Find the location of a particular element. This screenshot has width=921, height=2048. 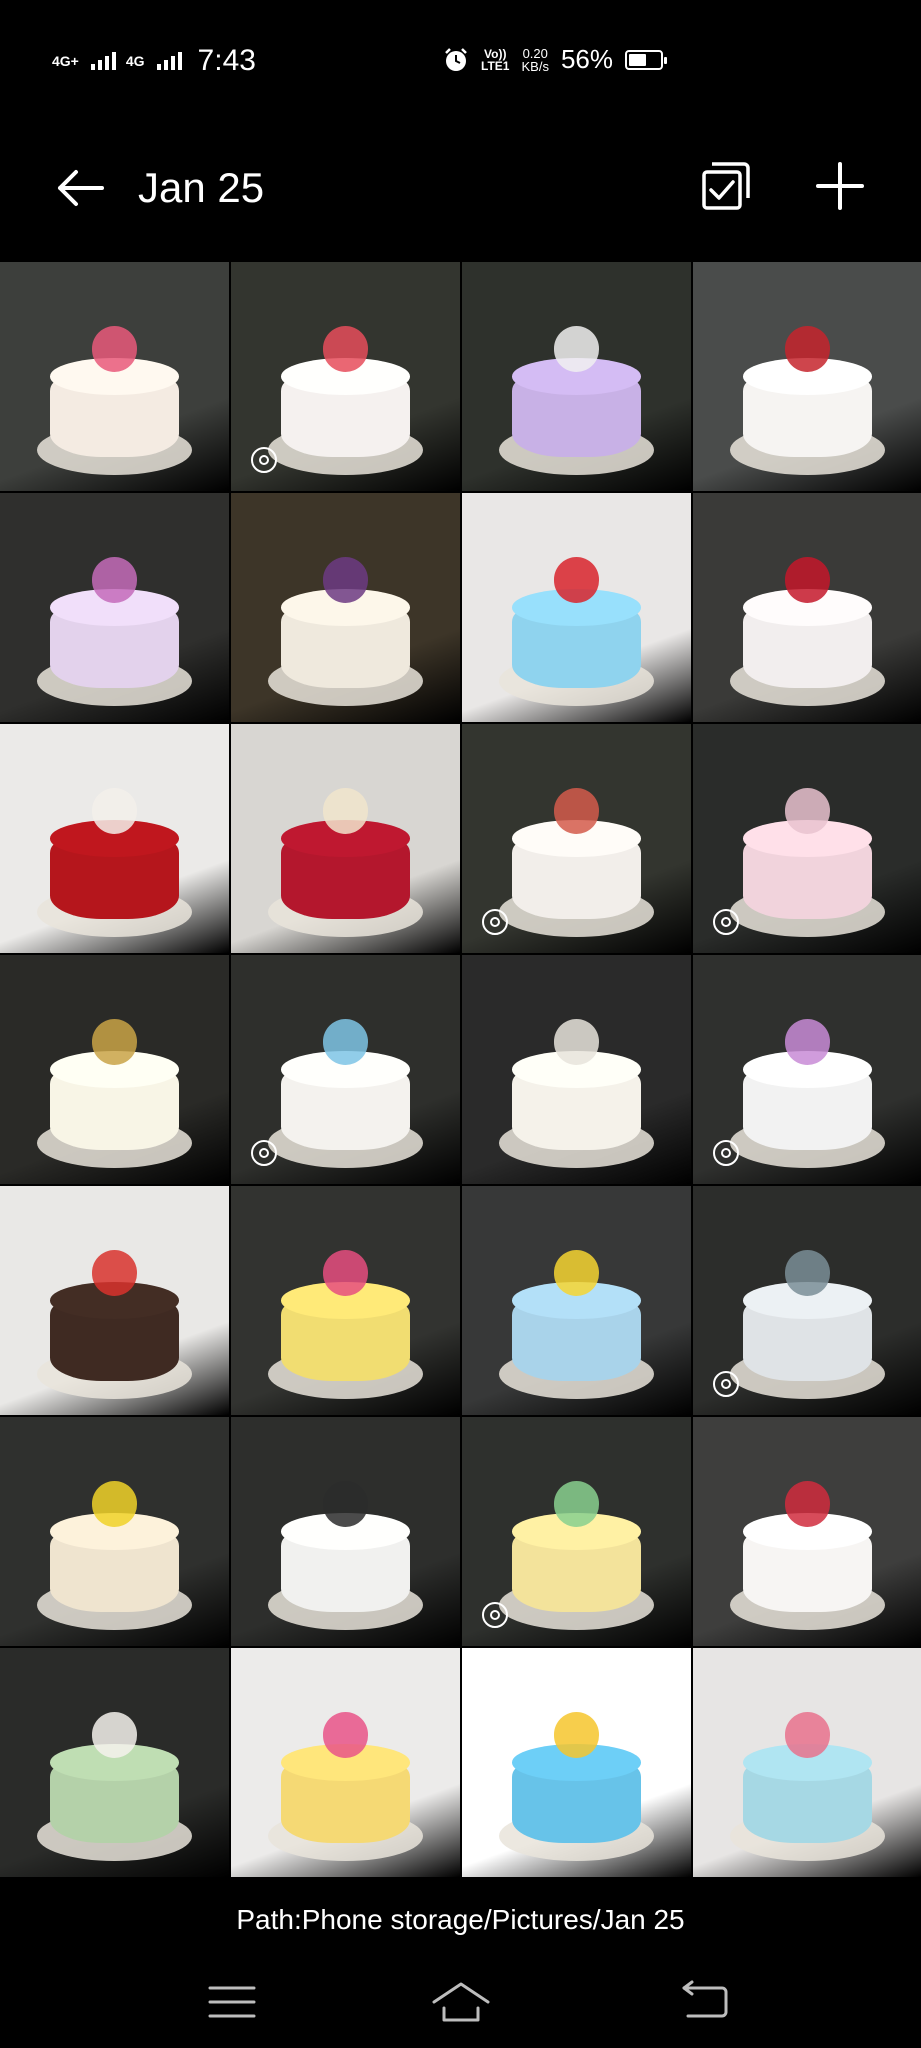

battery-fill is located at coordinates (637, 59).